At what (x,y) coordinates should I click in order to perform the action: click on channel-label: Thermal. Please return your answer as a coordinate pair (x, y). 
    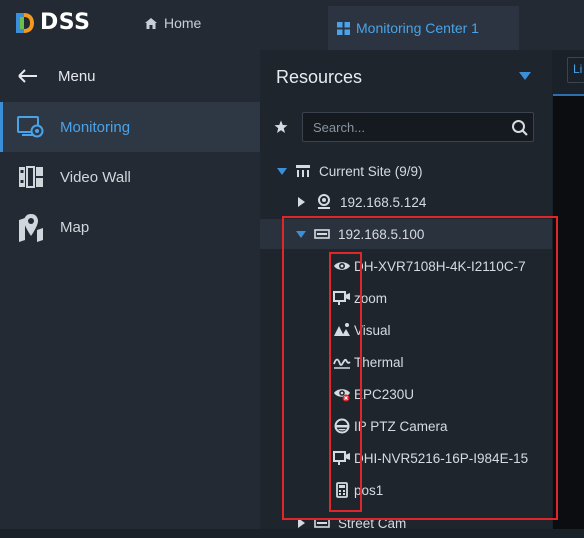
    Looking at the image, I should click on (379, 362).